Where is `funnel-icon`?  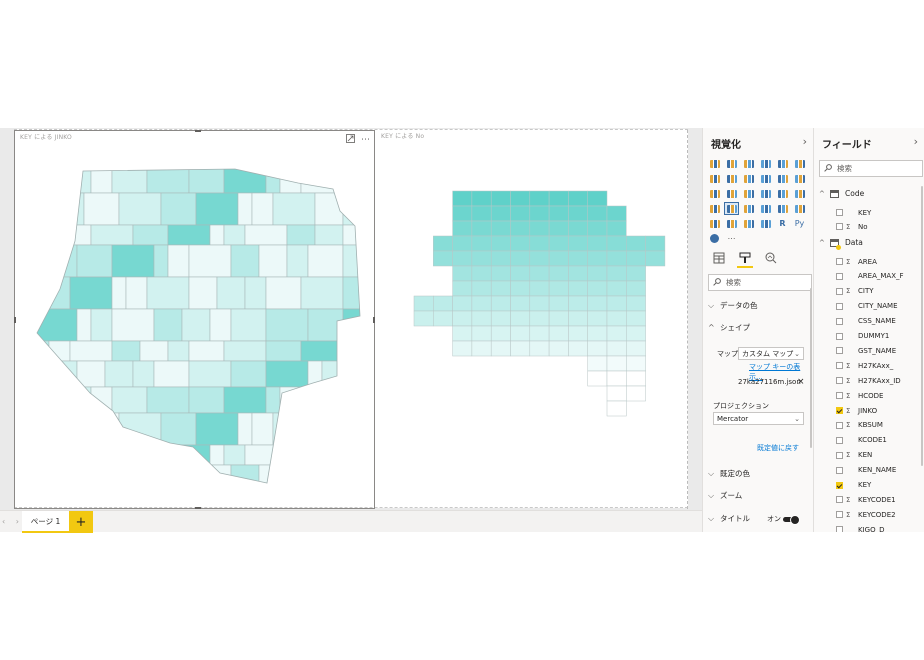
funnel-icon is located at coordinates (748, 208).